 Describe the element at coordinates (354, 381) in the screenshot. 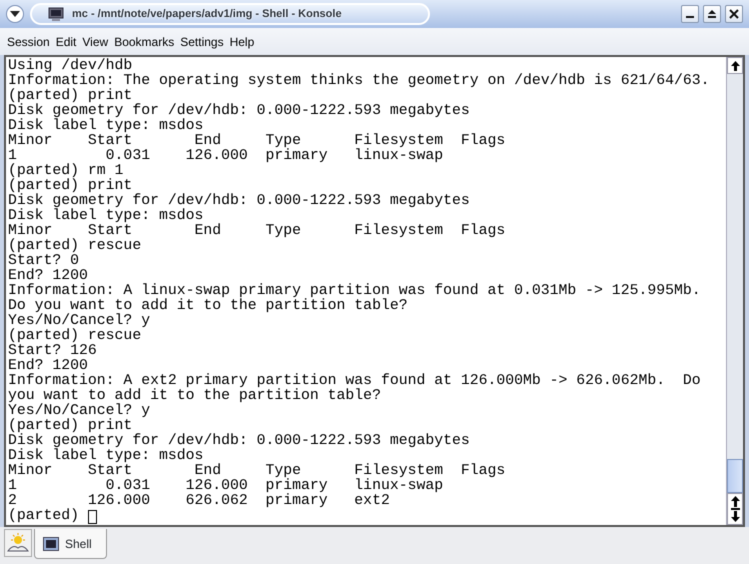

I see `terminal-line: Information: A ext2 primary partition was found at 126.000Mb -> 626.062Mb. Do` at that location.